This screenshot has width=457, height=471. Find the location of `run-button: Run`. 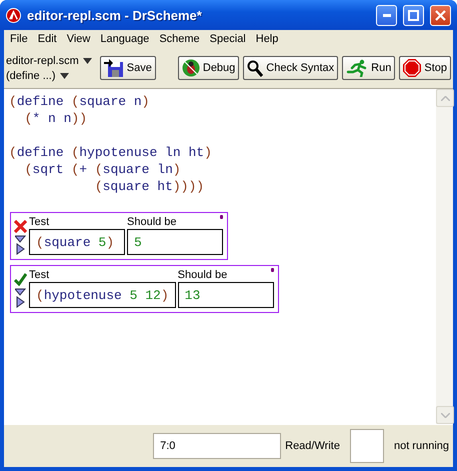

run-button: Run is located at coordinates (369, 68).